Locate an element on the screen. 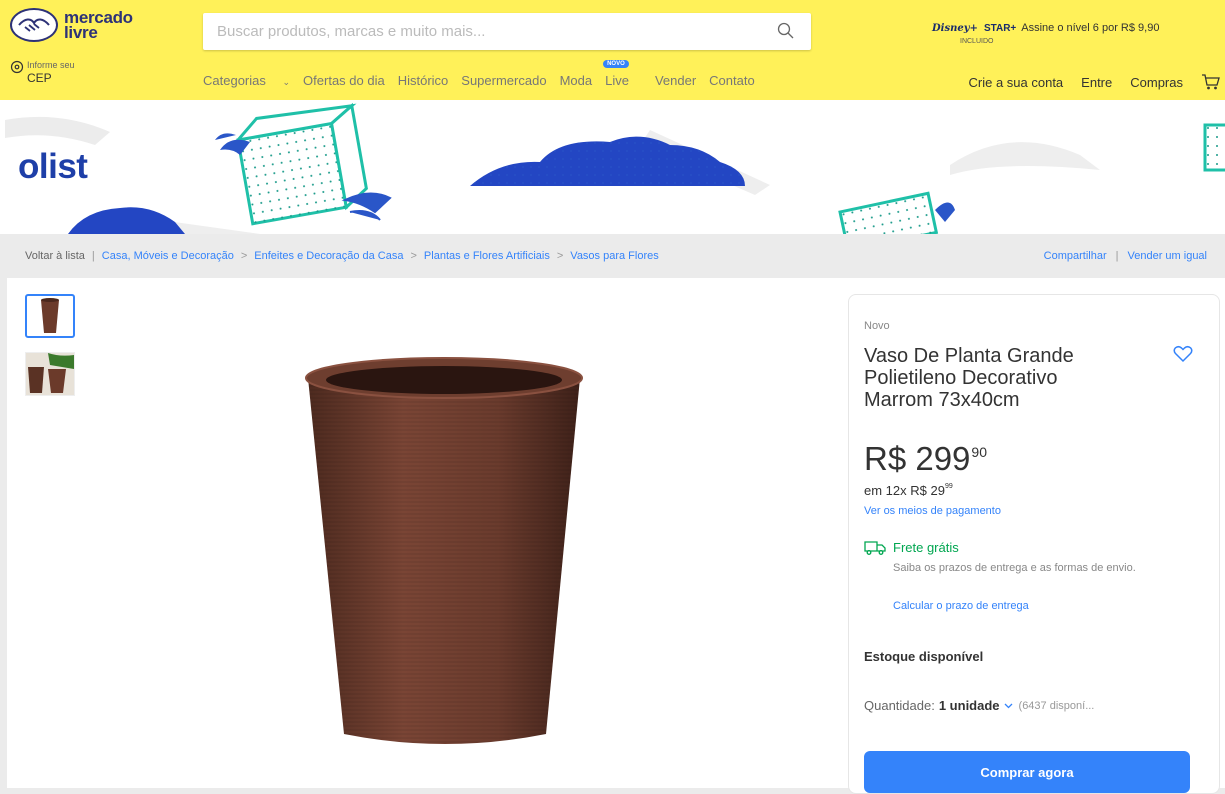  price-cents: 90 is located at coordinates (979, 452).